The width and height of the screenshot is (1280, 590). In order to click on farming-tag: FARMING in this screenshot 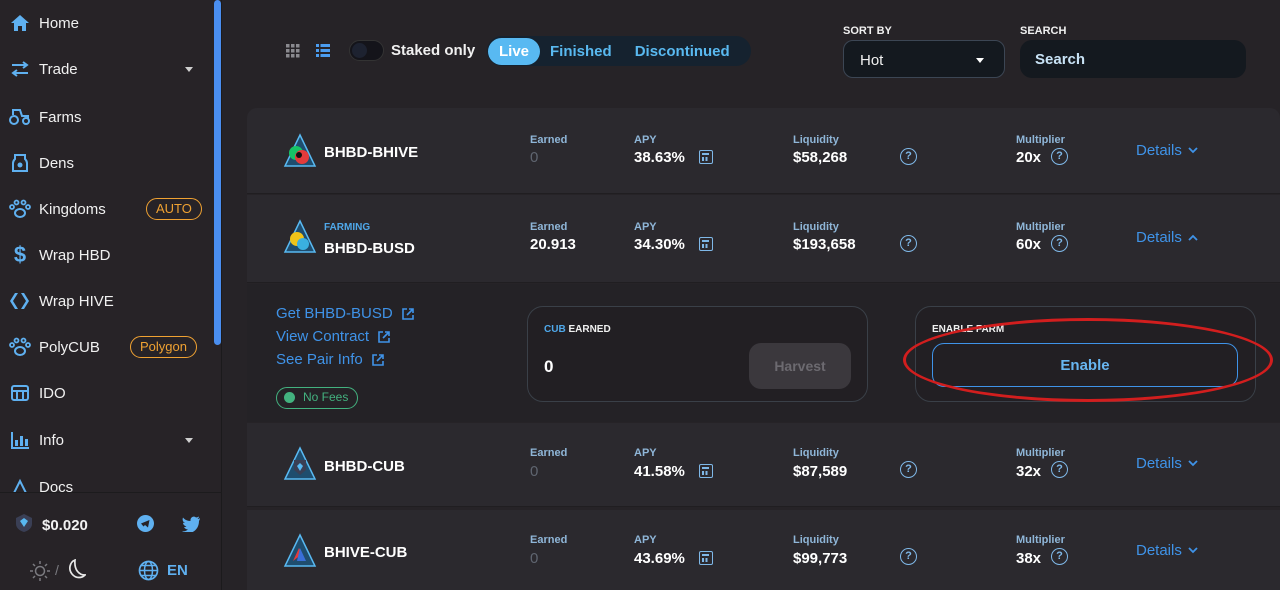, I will do `click(347, 227)`.